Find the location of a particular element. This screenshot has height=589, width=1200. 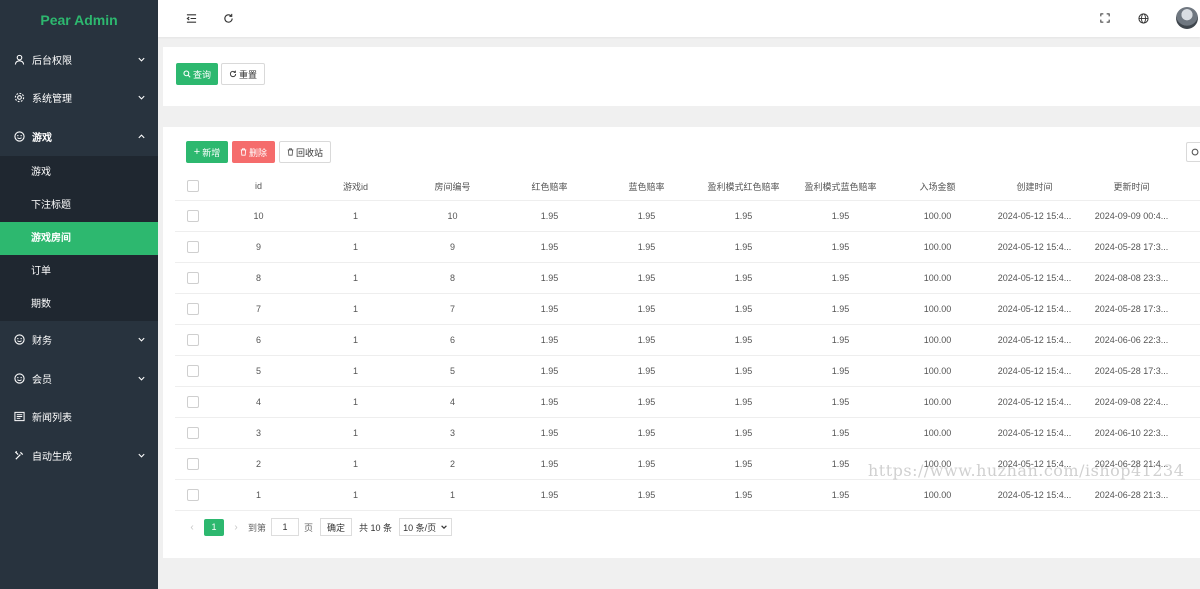

sidebar-item-system: 系统管理 is located at coordinates (79, 98).